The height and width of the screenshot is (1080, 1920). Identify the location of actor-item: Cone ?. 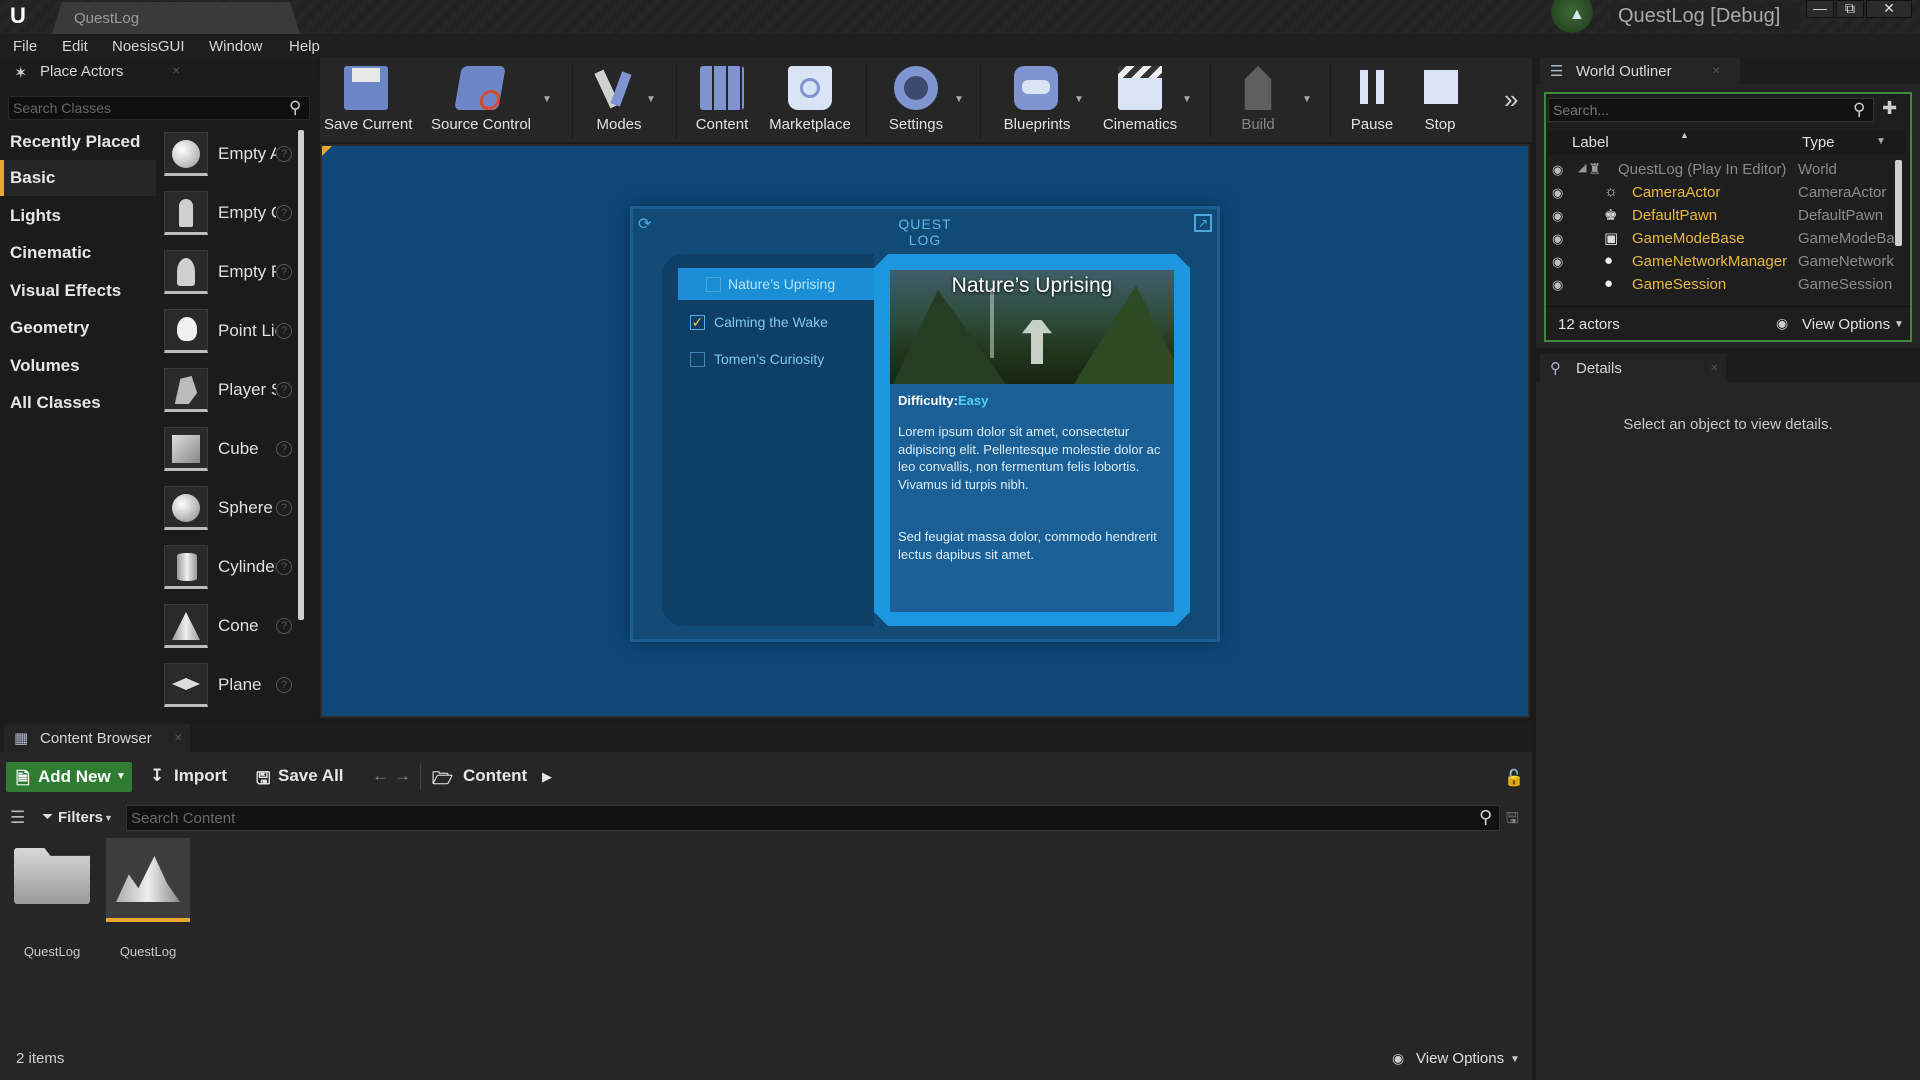
(227, 626).